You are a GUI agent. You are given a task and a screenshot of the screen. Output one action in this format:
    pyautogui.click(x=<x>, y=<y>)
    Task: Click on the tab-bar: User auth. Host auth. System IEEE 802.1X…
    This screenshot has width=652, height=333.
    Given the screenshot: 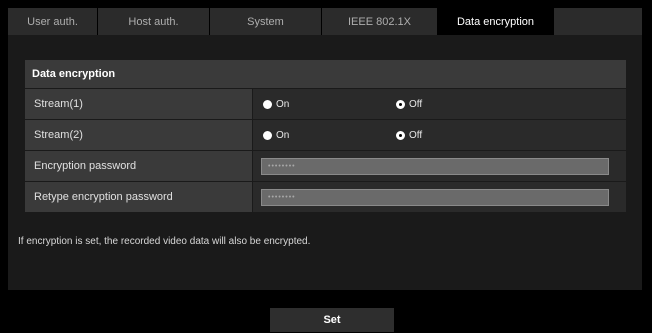 What is the action you would take?
    pyautogui.click(x=325, y=21)
    